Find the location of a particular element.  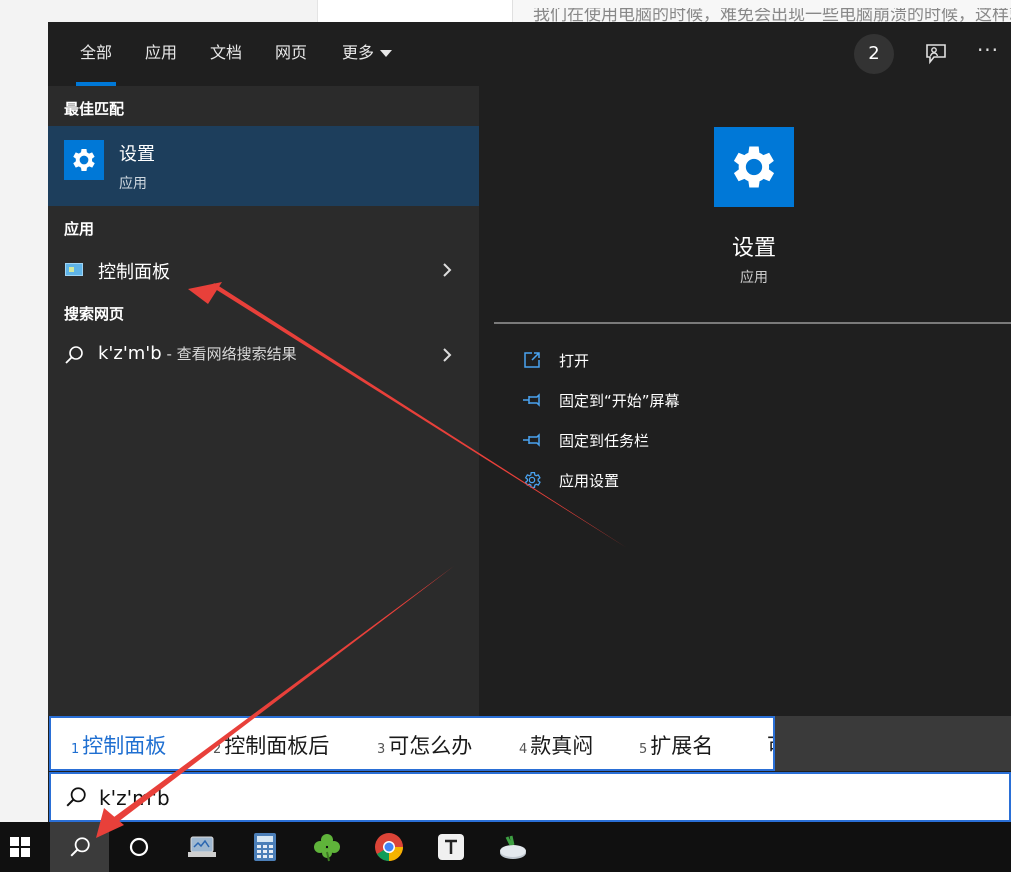

control-panel-icon is located at coordinates (74, 269).